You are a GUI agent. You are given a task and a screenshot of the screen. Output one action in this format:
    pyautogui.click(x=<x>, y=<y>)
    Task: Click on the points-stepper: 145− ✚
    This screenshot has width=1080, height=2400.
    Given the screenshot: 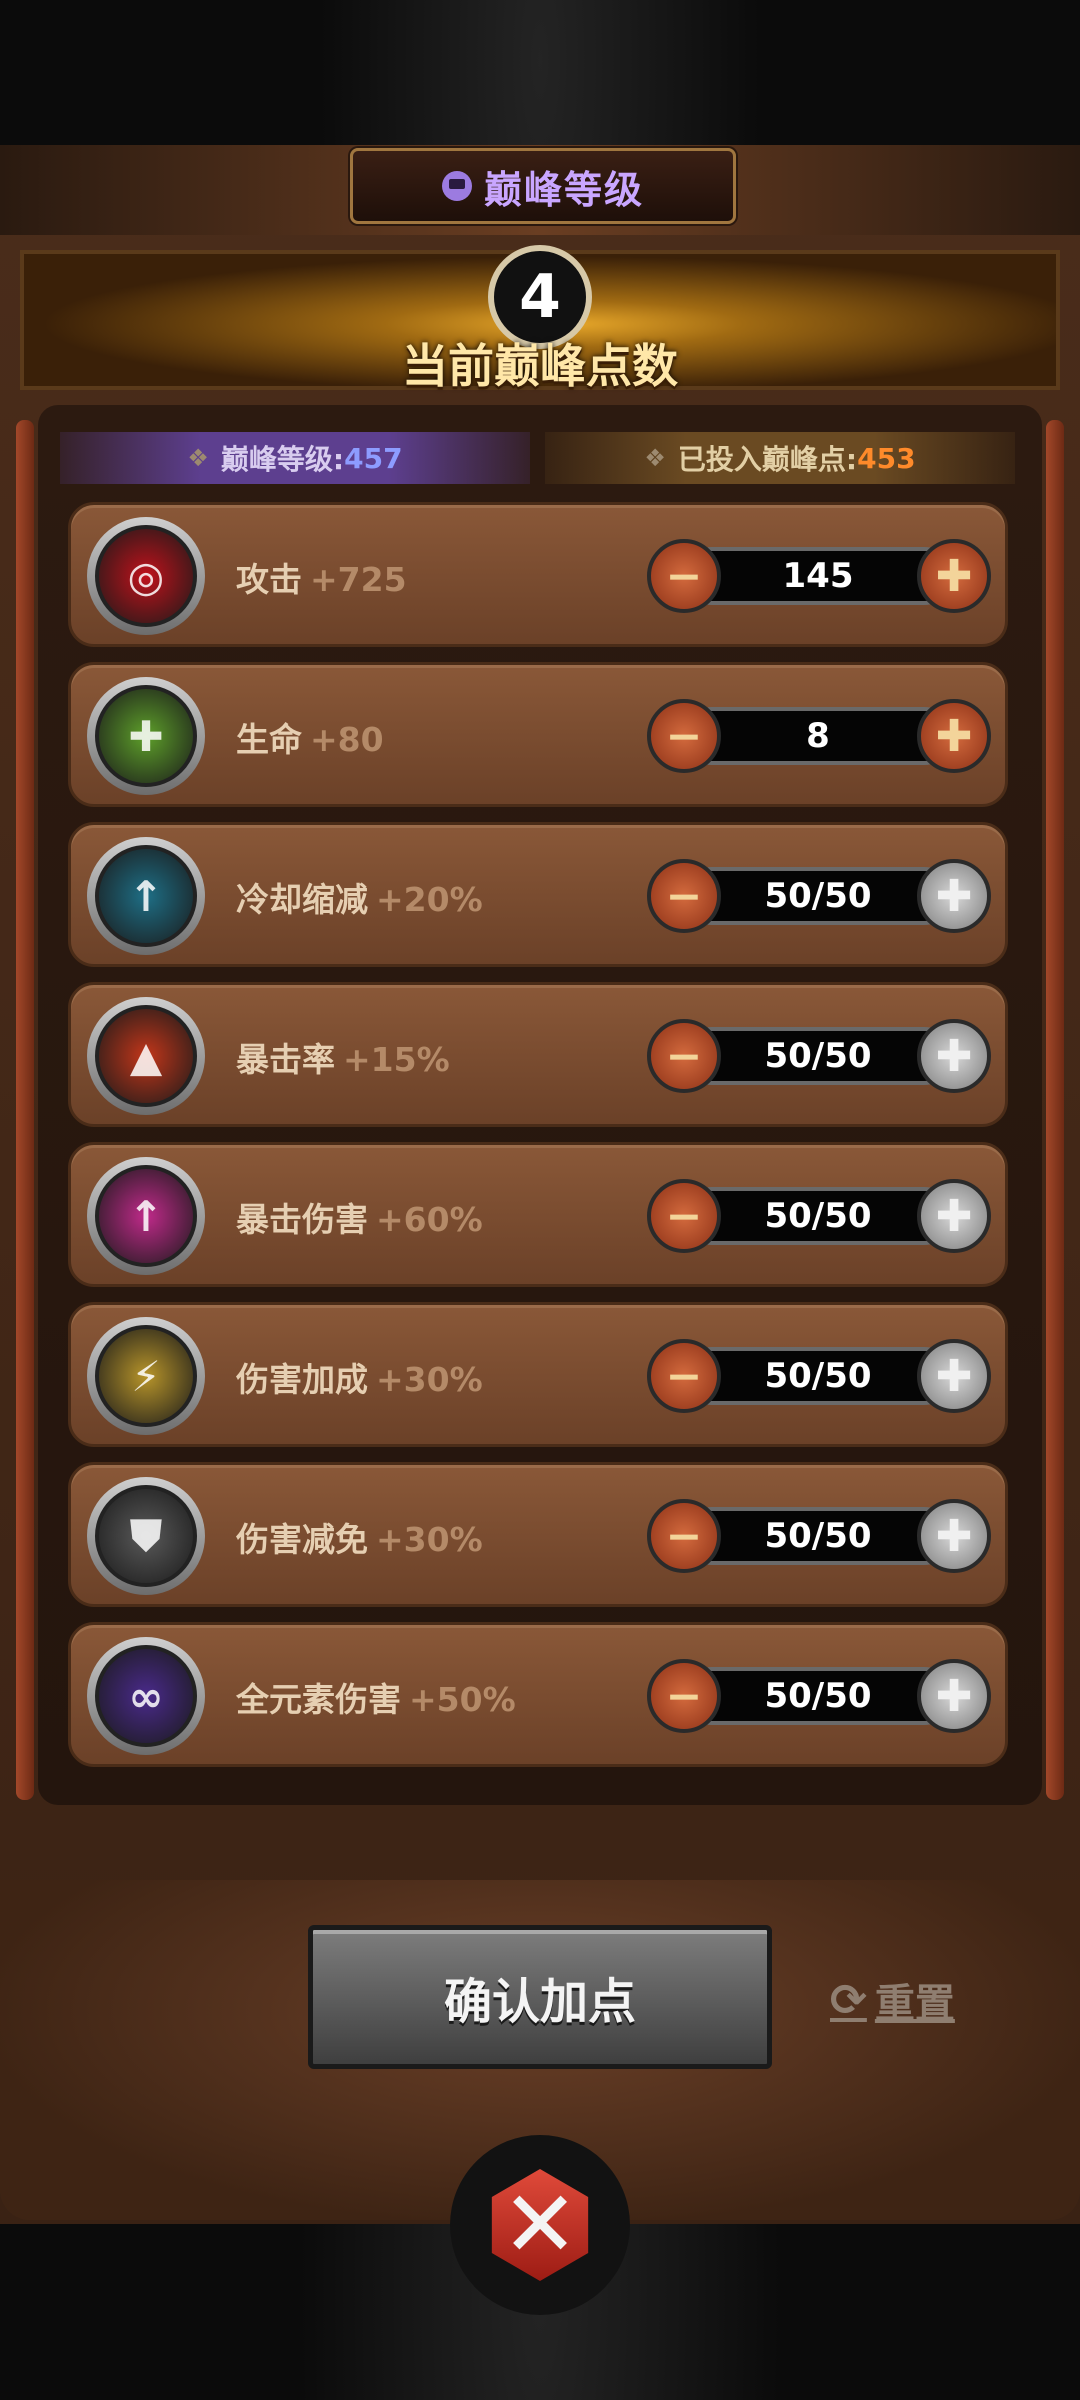 What is the action you would take?
    pyautogui.click(x=819, y=575)
    